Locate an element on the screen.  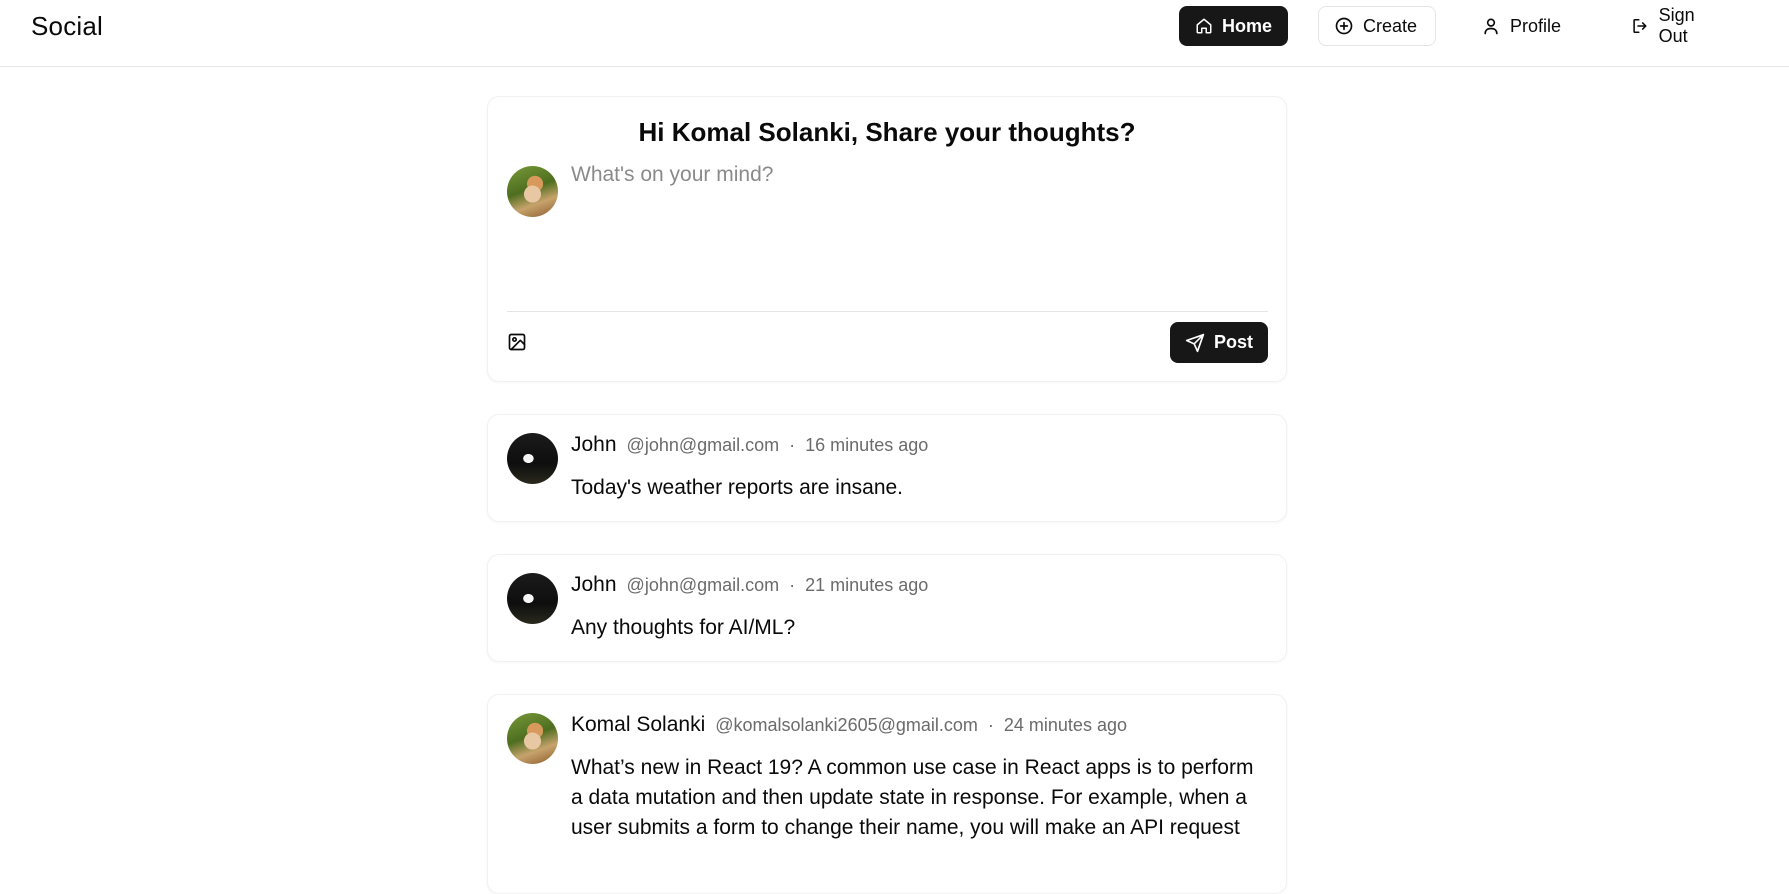
user-icon is located at coordinates (1491, 26).